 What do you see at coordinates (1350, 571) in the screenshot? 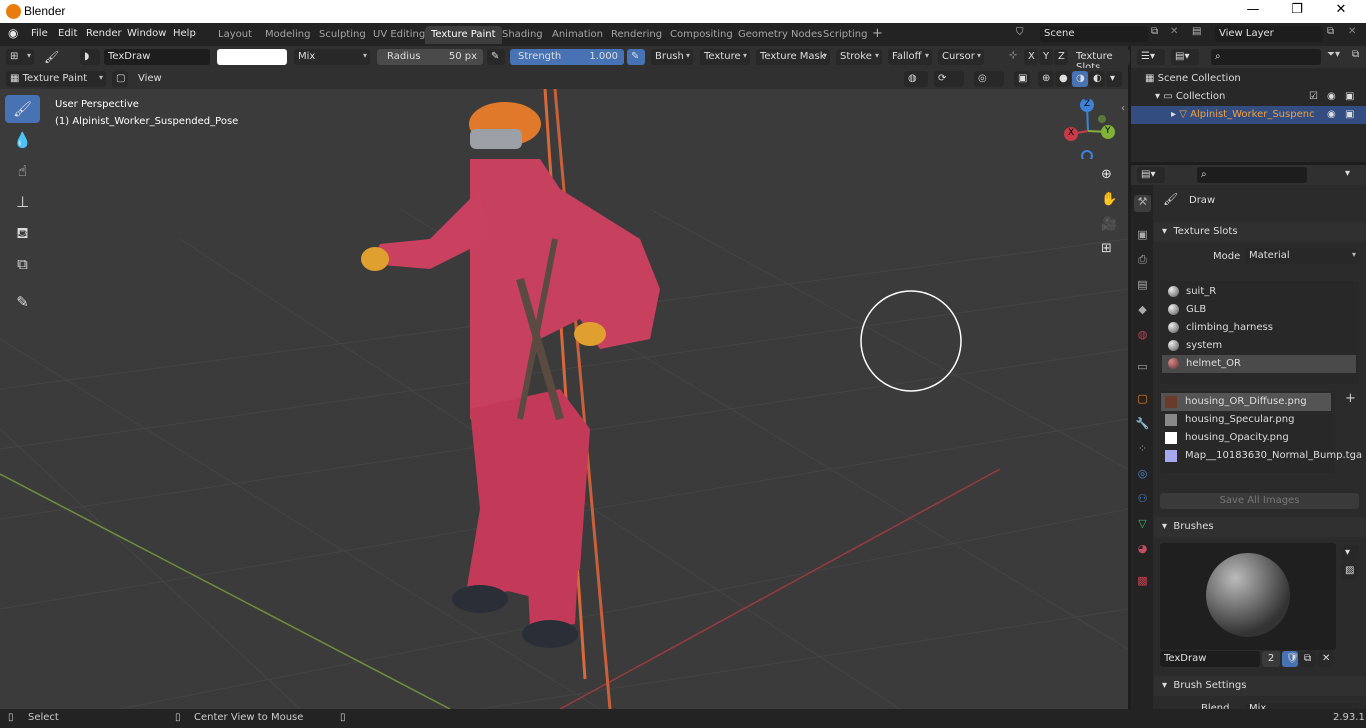
I see `custom-icon-toggle: ▨` at bounding box center [1350, 571].